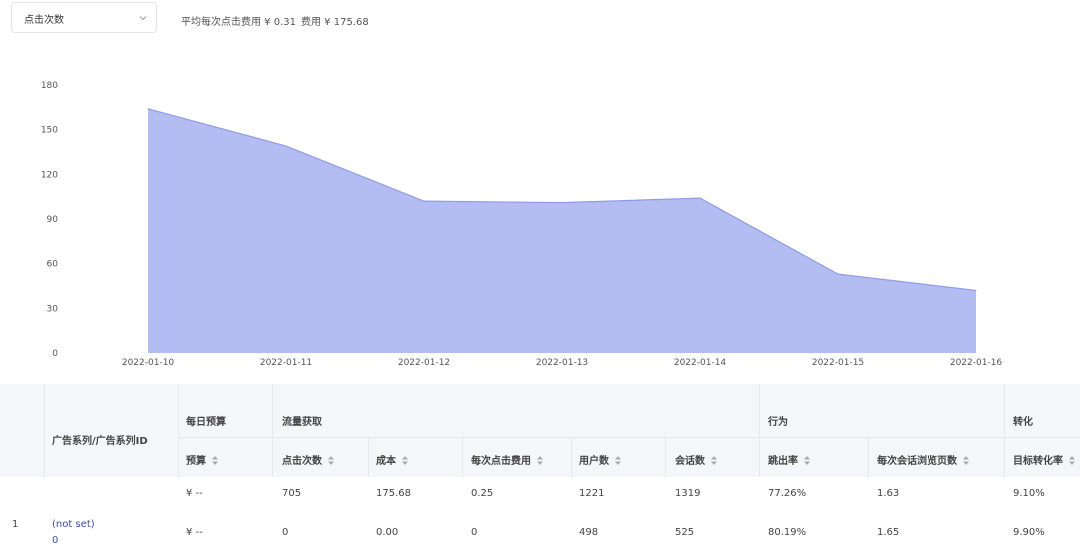  What do you see at coordinates (148, 363) in the screenshot?
I see `x-tick-label: 2022-01-10` at bounding box center [148, 363].